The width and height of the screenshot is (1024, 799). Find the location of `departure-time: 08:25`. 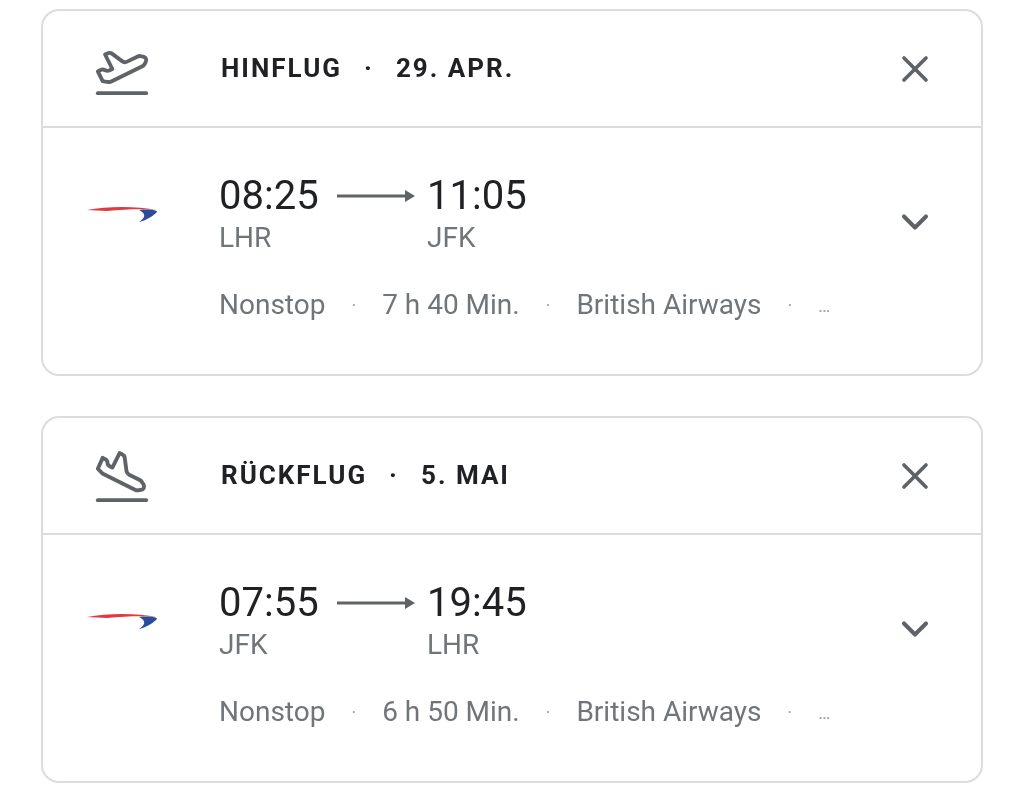

departure-time: 08:25 is located at coordinates (269, 196).